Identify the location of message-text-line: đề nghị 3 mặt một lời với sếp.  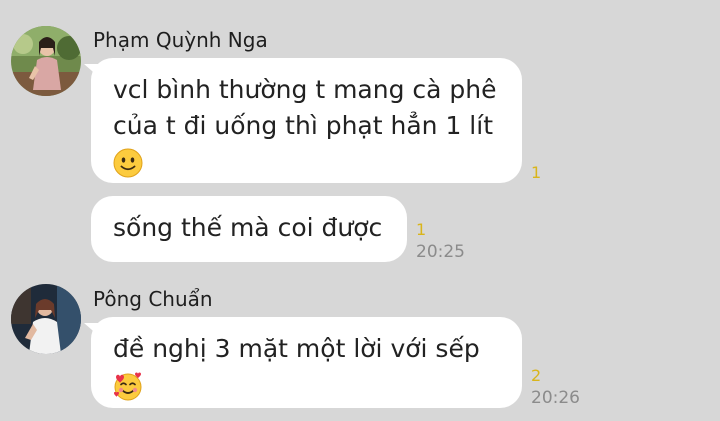
(296, 348).